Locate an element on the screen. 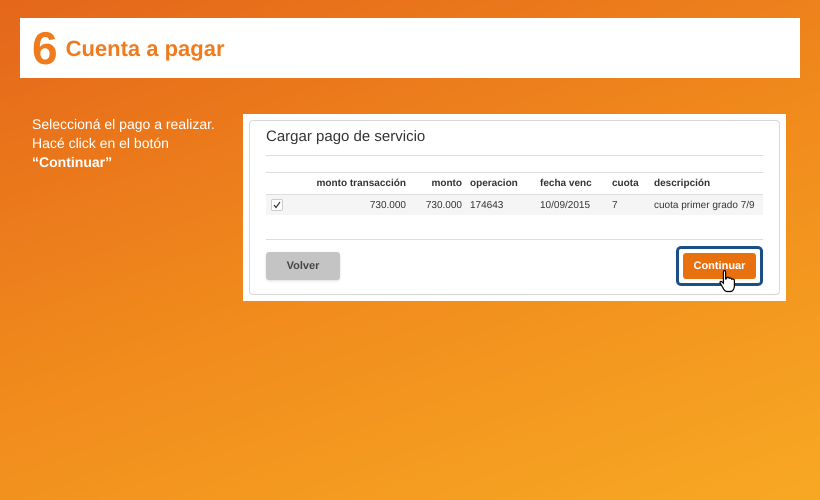  column-header: cuota is located at coordinates (625, 183).